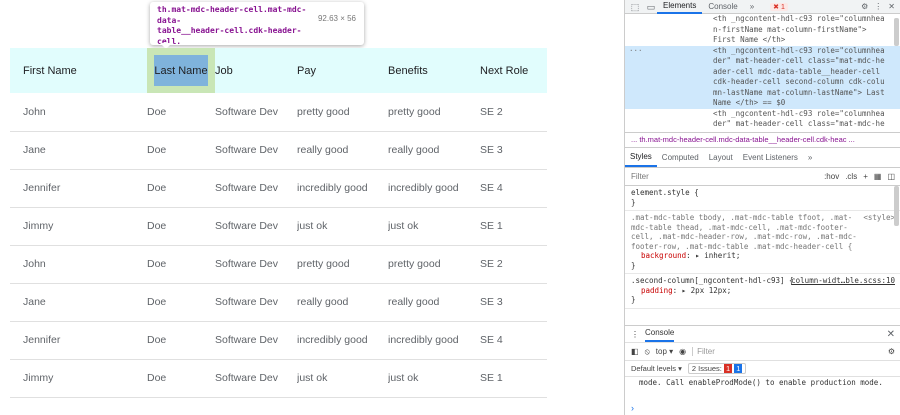 The image size is (900, 415). Describe the element at coordinates (256, 70) in the screenshot. I see `header-job: Job` at that location.